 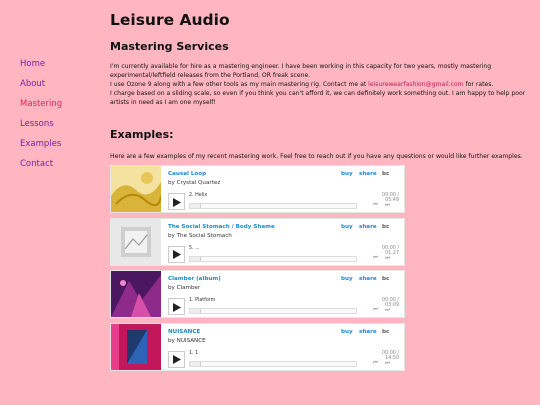 I want to click on album-title: NUISANCE, so click(x=184, y=332).